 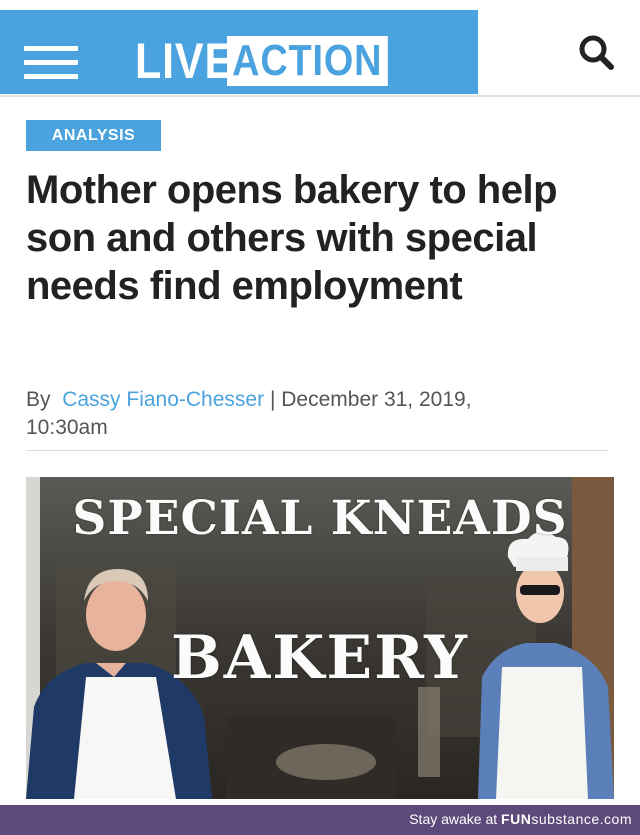 What do you see at coordinates (615, 819) in the screenshot?
I see `brand-domain: .com` at bounding box center [615, 819].